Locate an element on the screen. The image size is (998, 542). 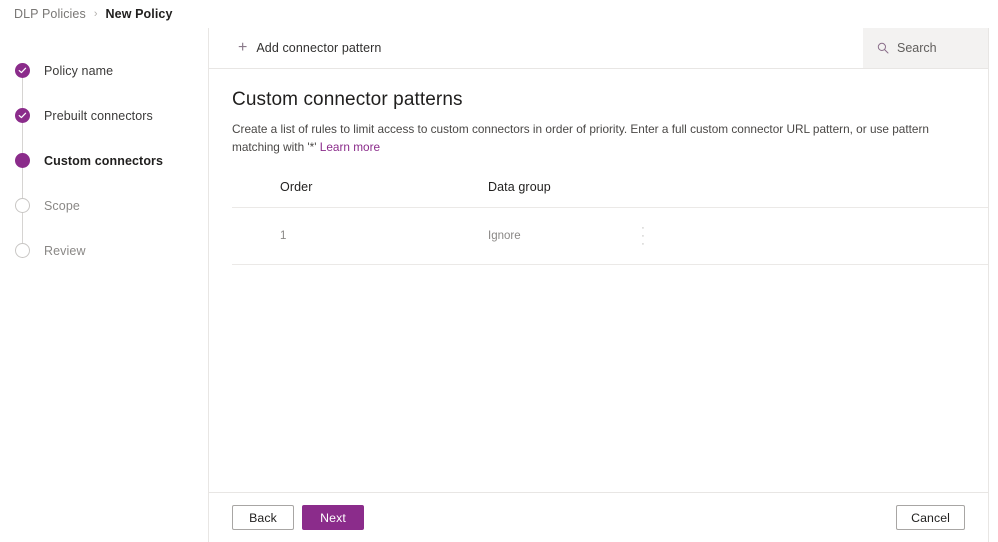
cell-order: 1 is located at coordinates (296, 236).